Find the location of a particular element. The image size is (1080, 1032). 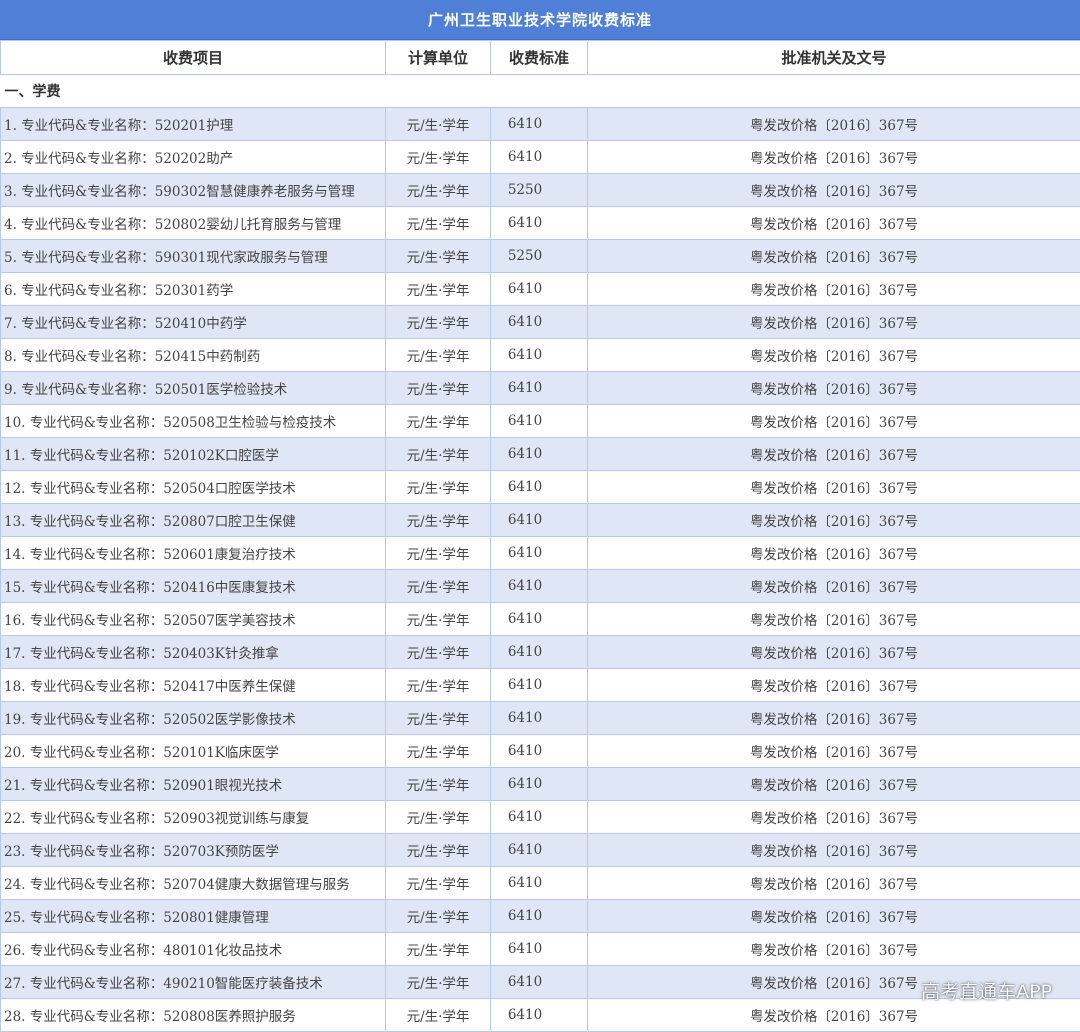

major-name-cell: 21. 专业代码&专业名称：520901眼视光技术 is located at coordinates (193, 784).